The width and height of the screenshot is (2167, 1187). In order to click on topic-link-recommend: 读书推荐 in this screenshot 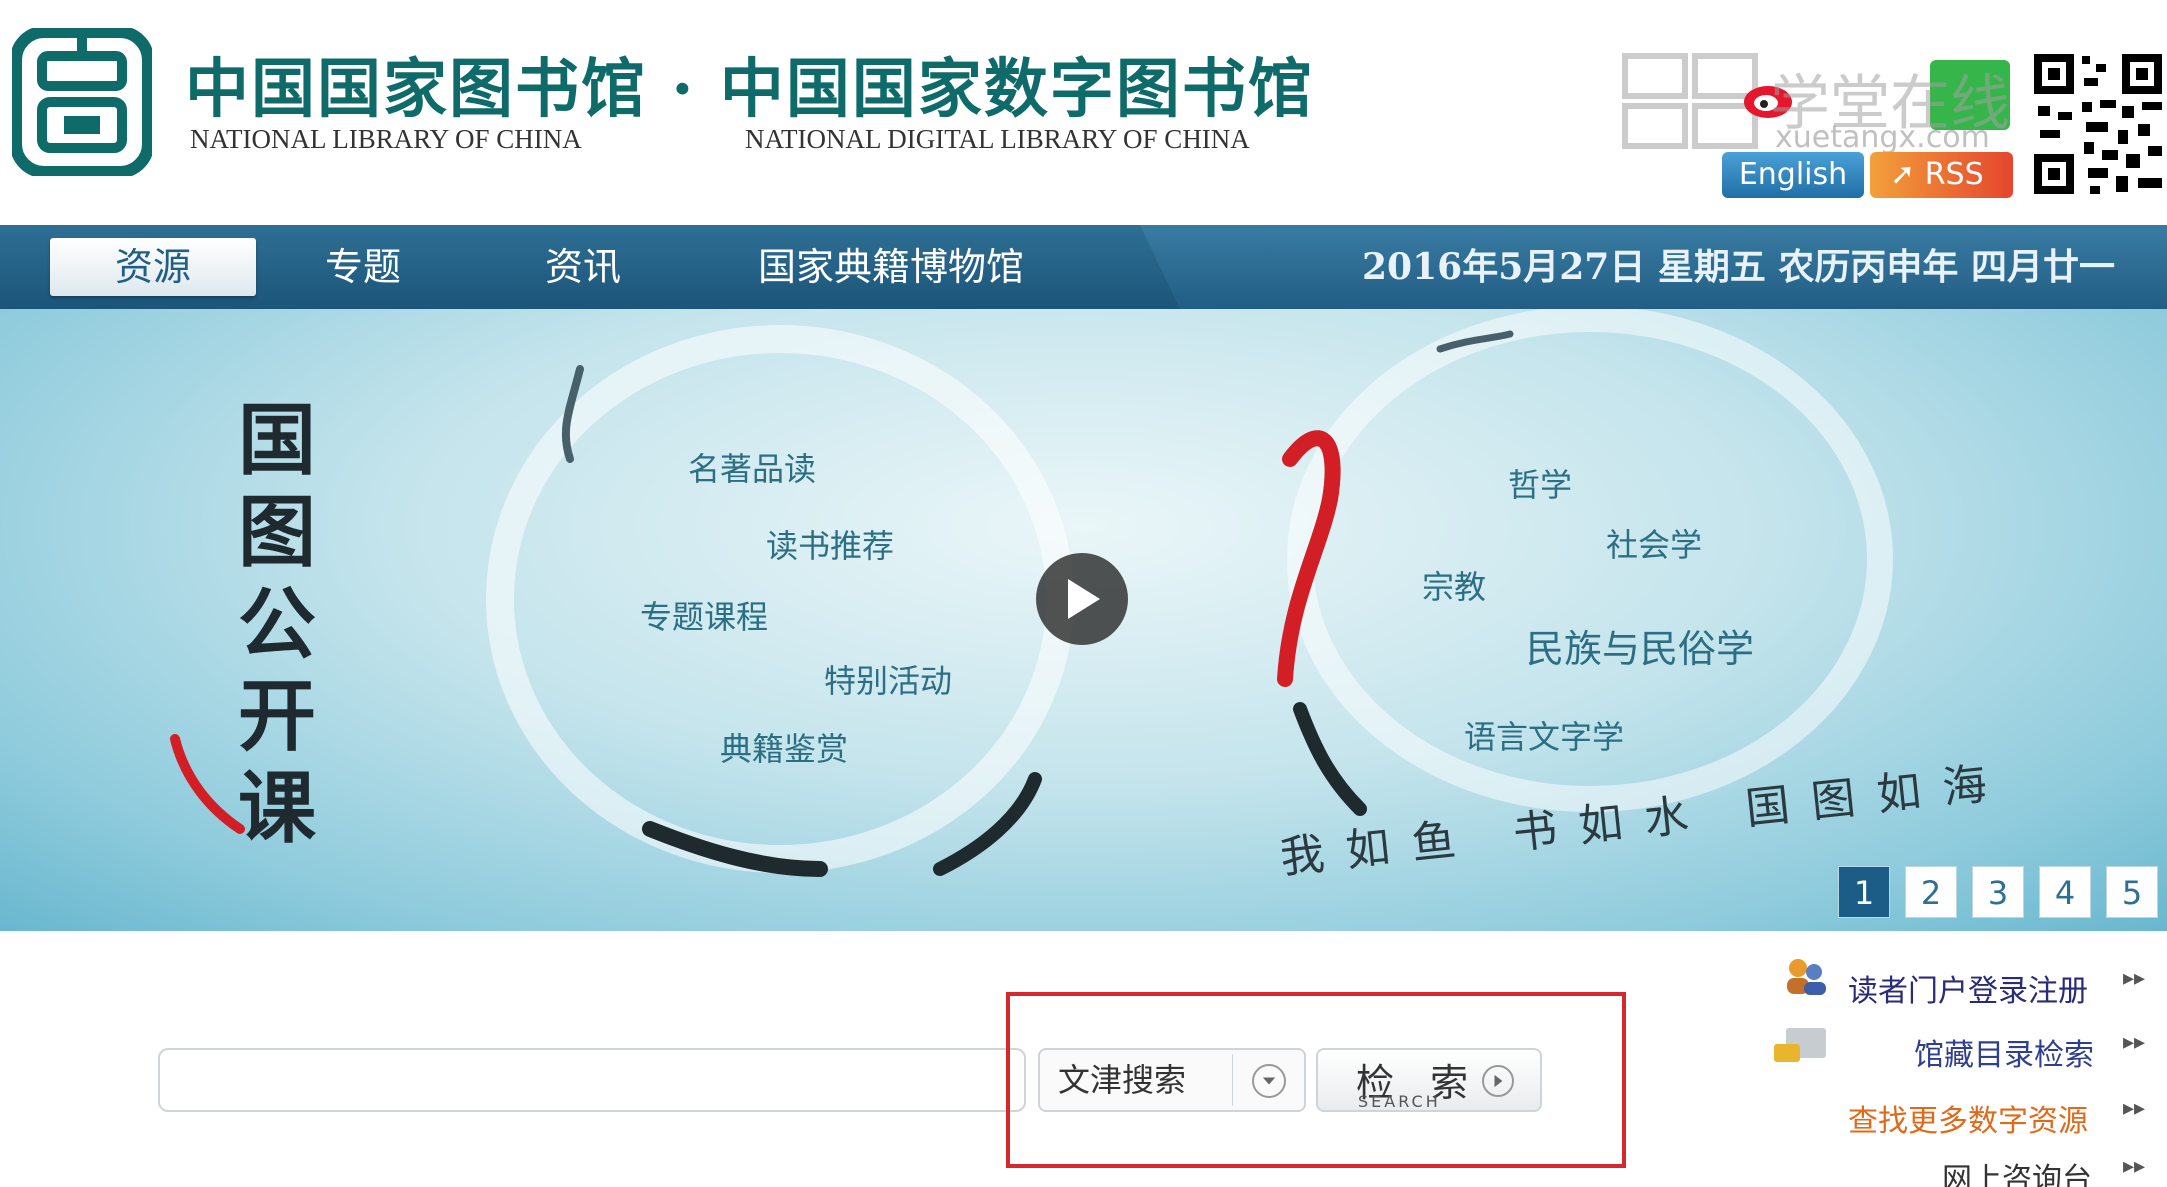, I will do `click(830, 544)`.